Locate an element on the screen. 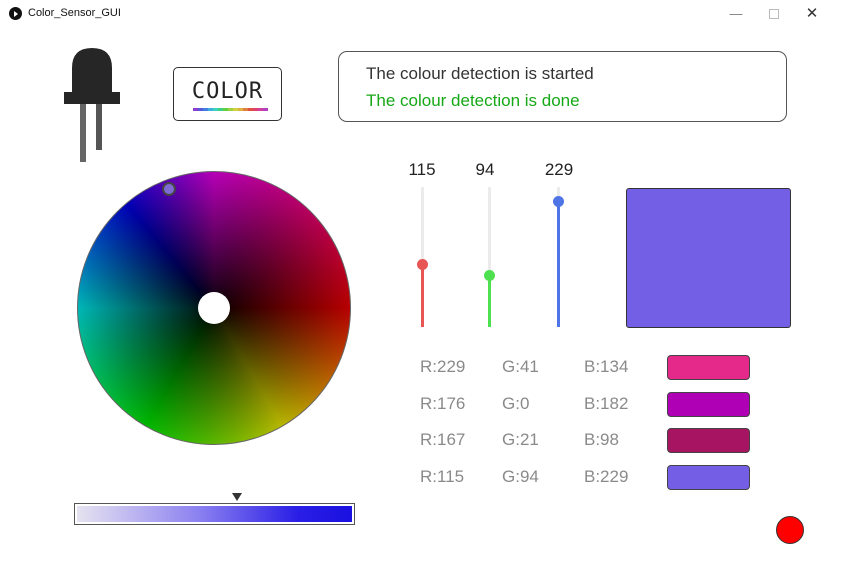  history-red-value: R:115 is located at coordinates (442, 476).